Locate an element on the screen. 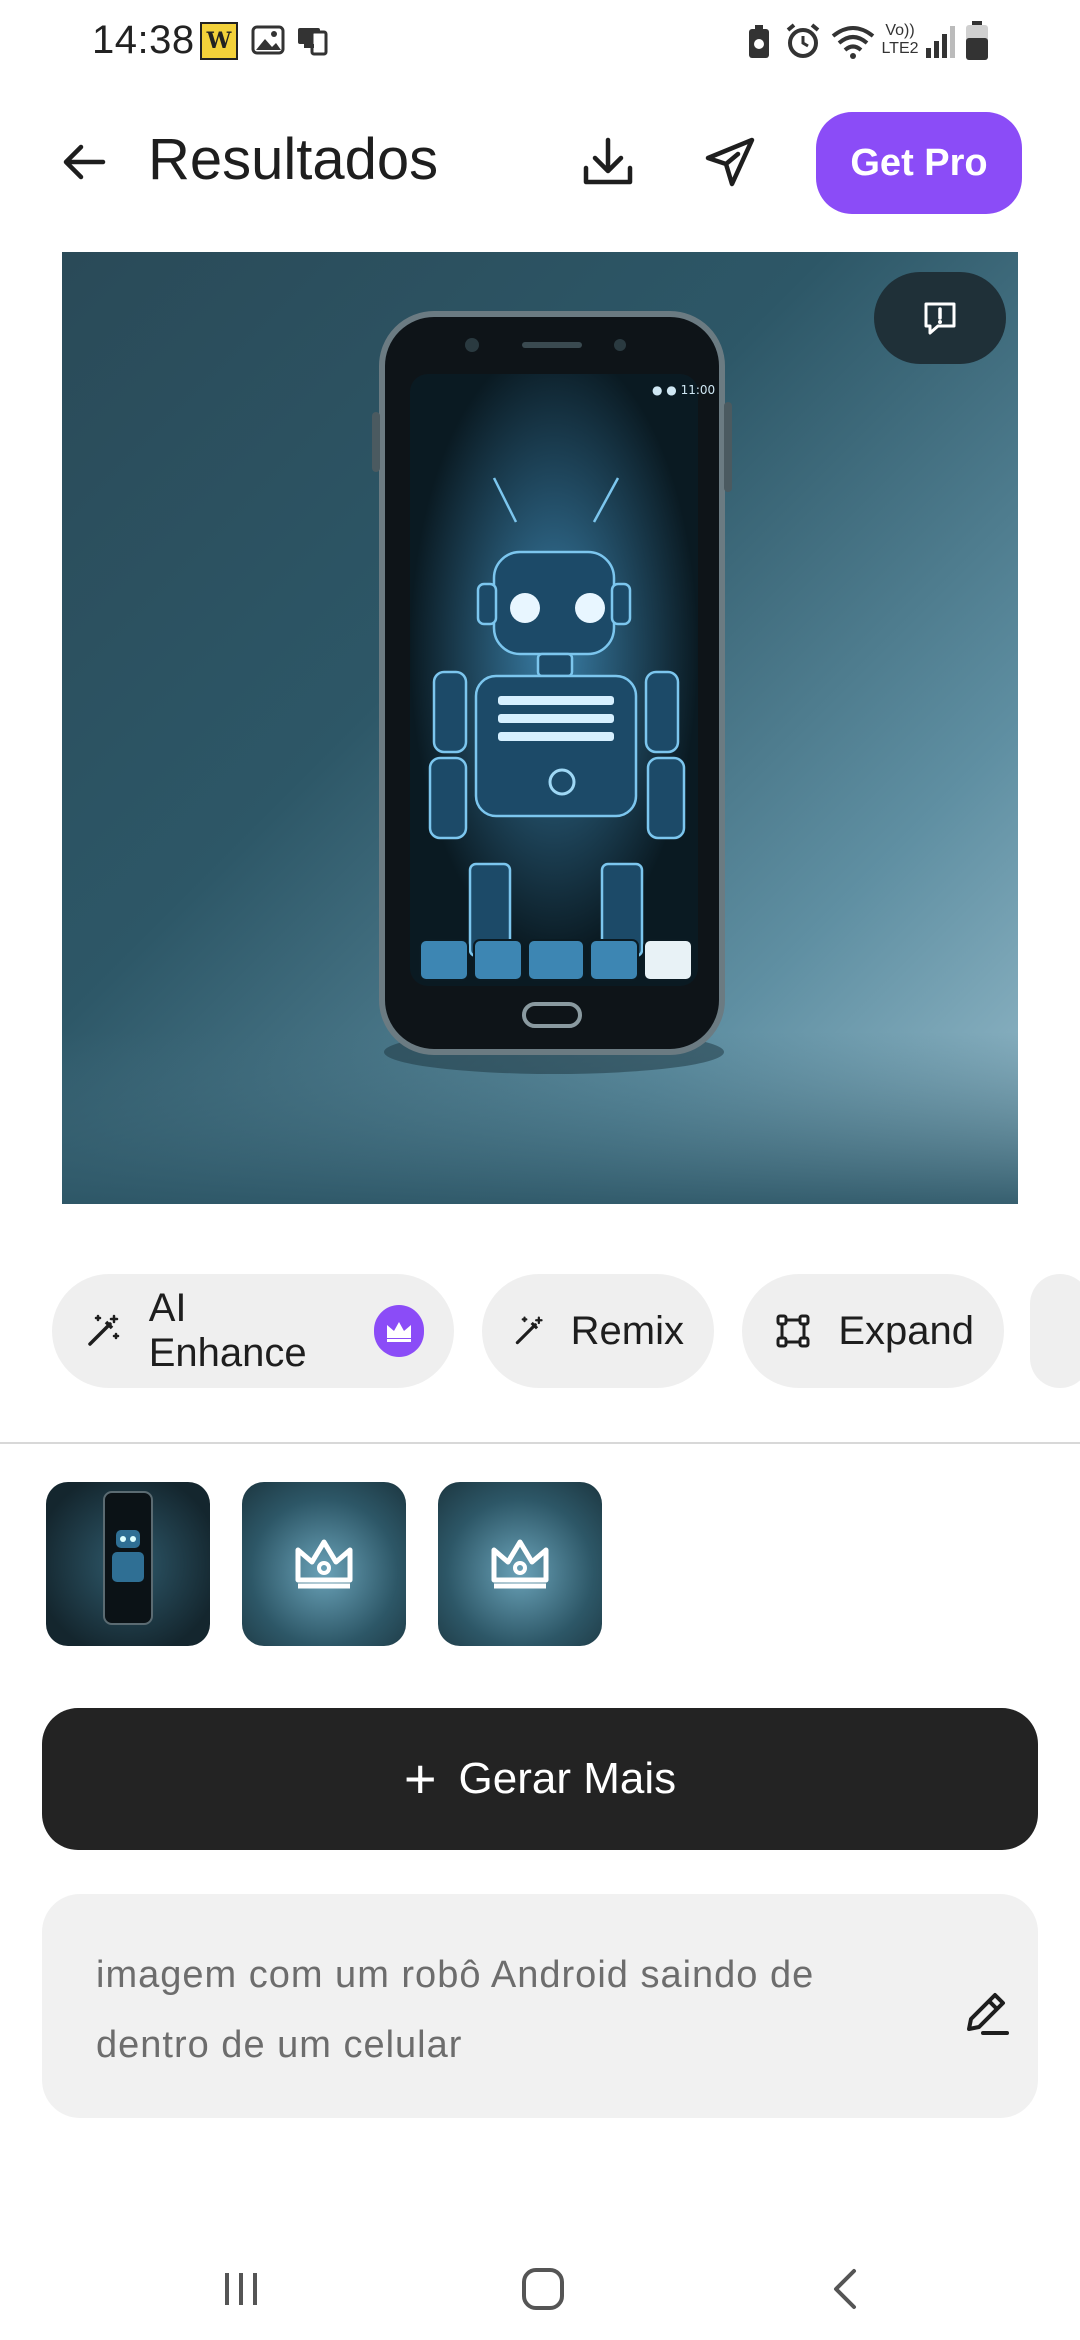 This screenshot has height=2340, width=1080. remix-chip: Remix is located at coordinates (598, 1331).